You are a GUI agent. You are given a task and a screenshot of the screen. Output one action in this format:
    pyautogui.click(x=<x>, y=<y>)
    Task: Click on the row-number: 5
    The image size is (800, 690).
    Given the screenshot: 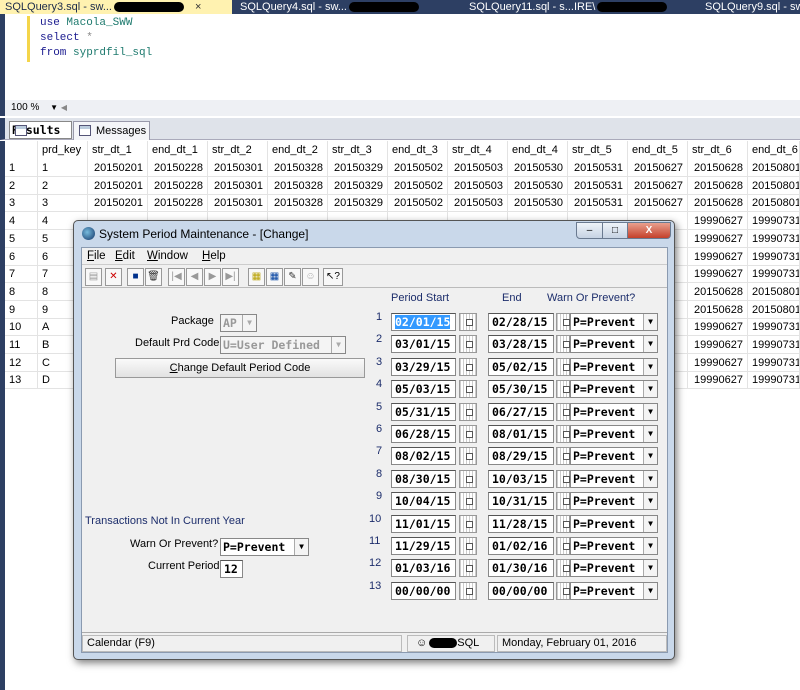 What is the action you would take?
    pyautogui.click(x=21, y=238)
    